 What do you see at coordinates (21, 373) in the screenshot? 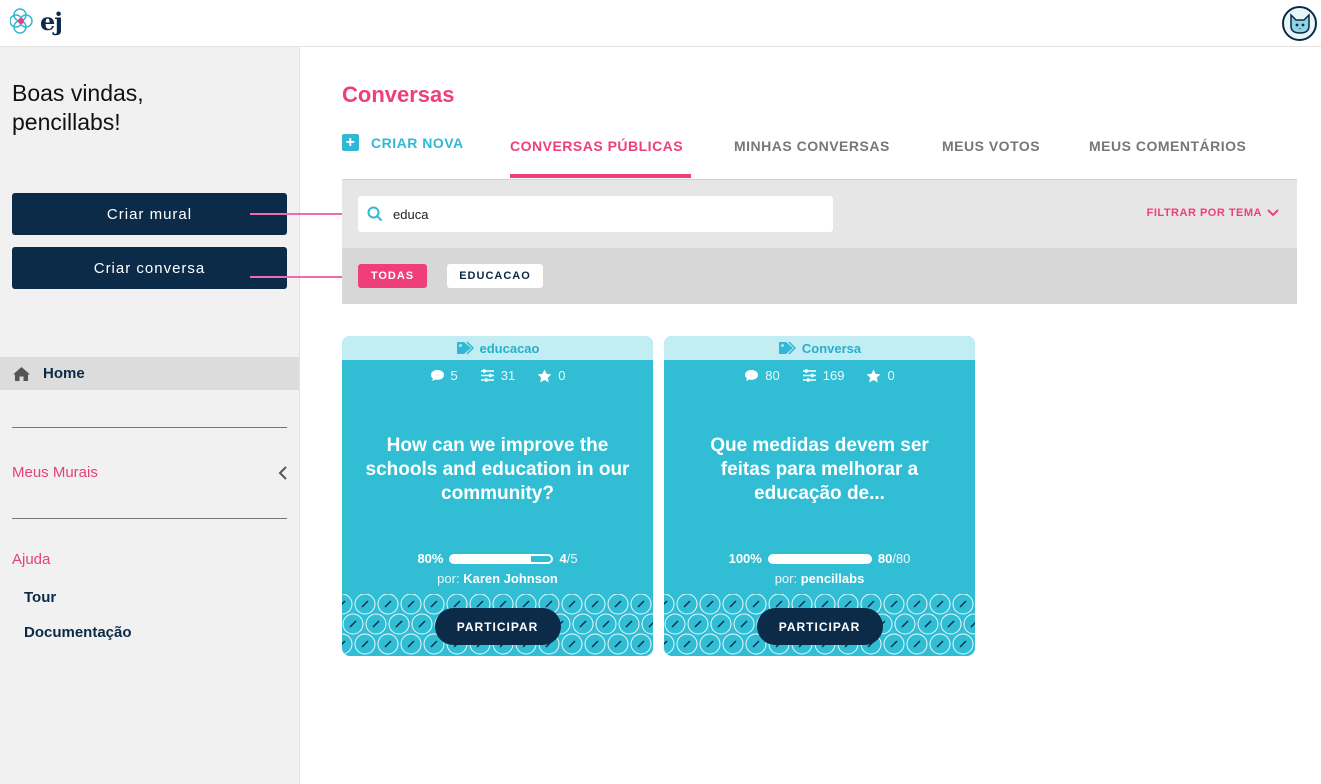
I see `home-icon` at bounding box center [21, 373].